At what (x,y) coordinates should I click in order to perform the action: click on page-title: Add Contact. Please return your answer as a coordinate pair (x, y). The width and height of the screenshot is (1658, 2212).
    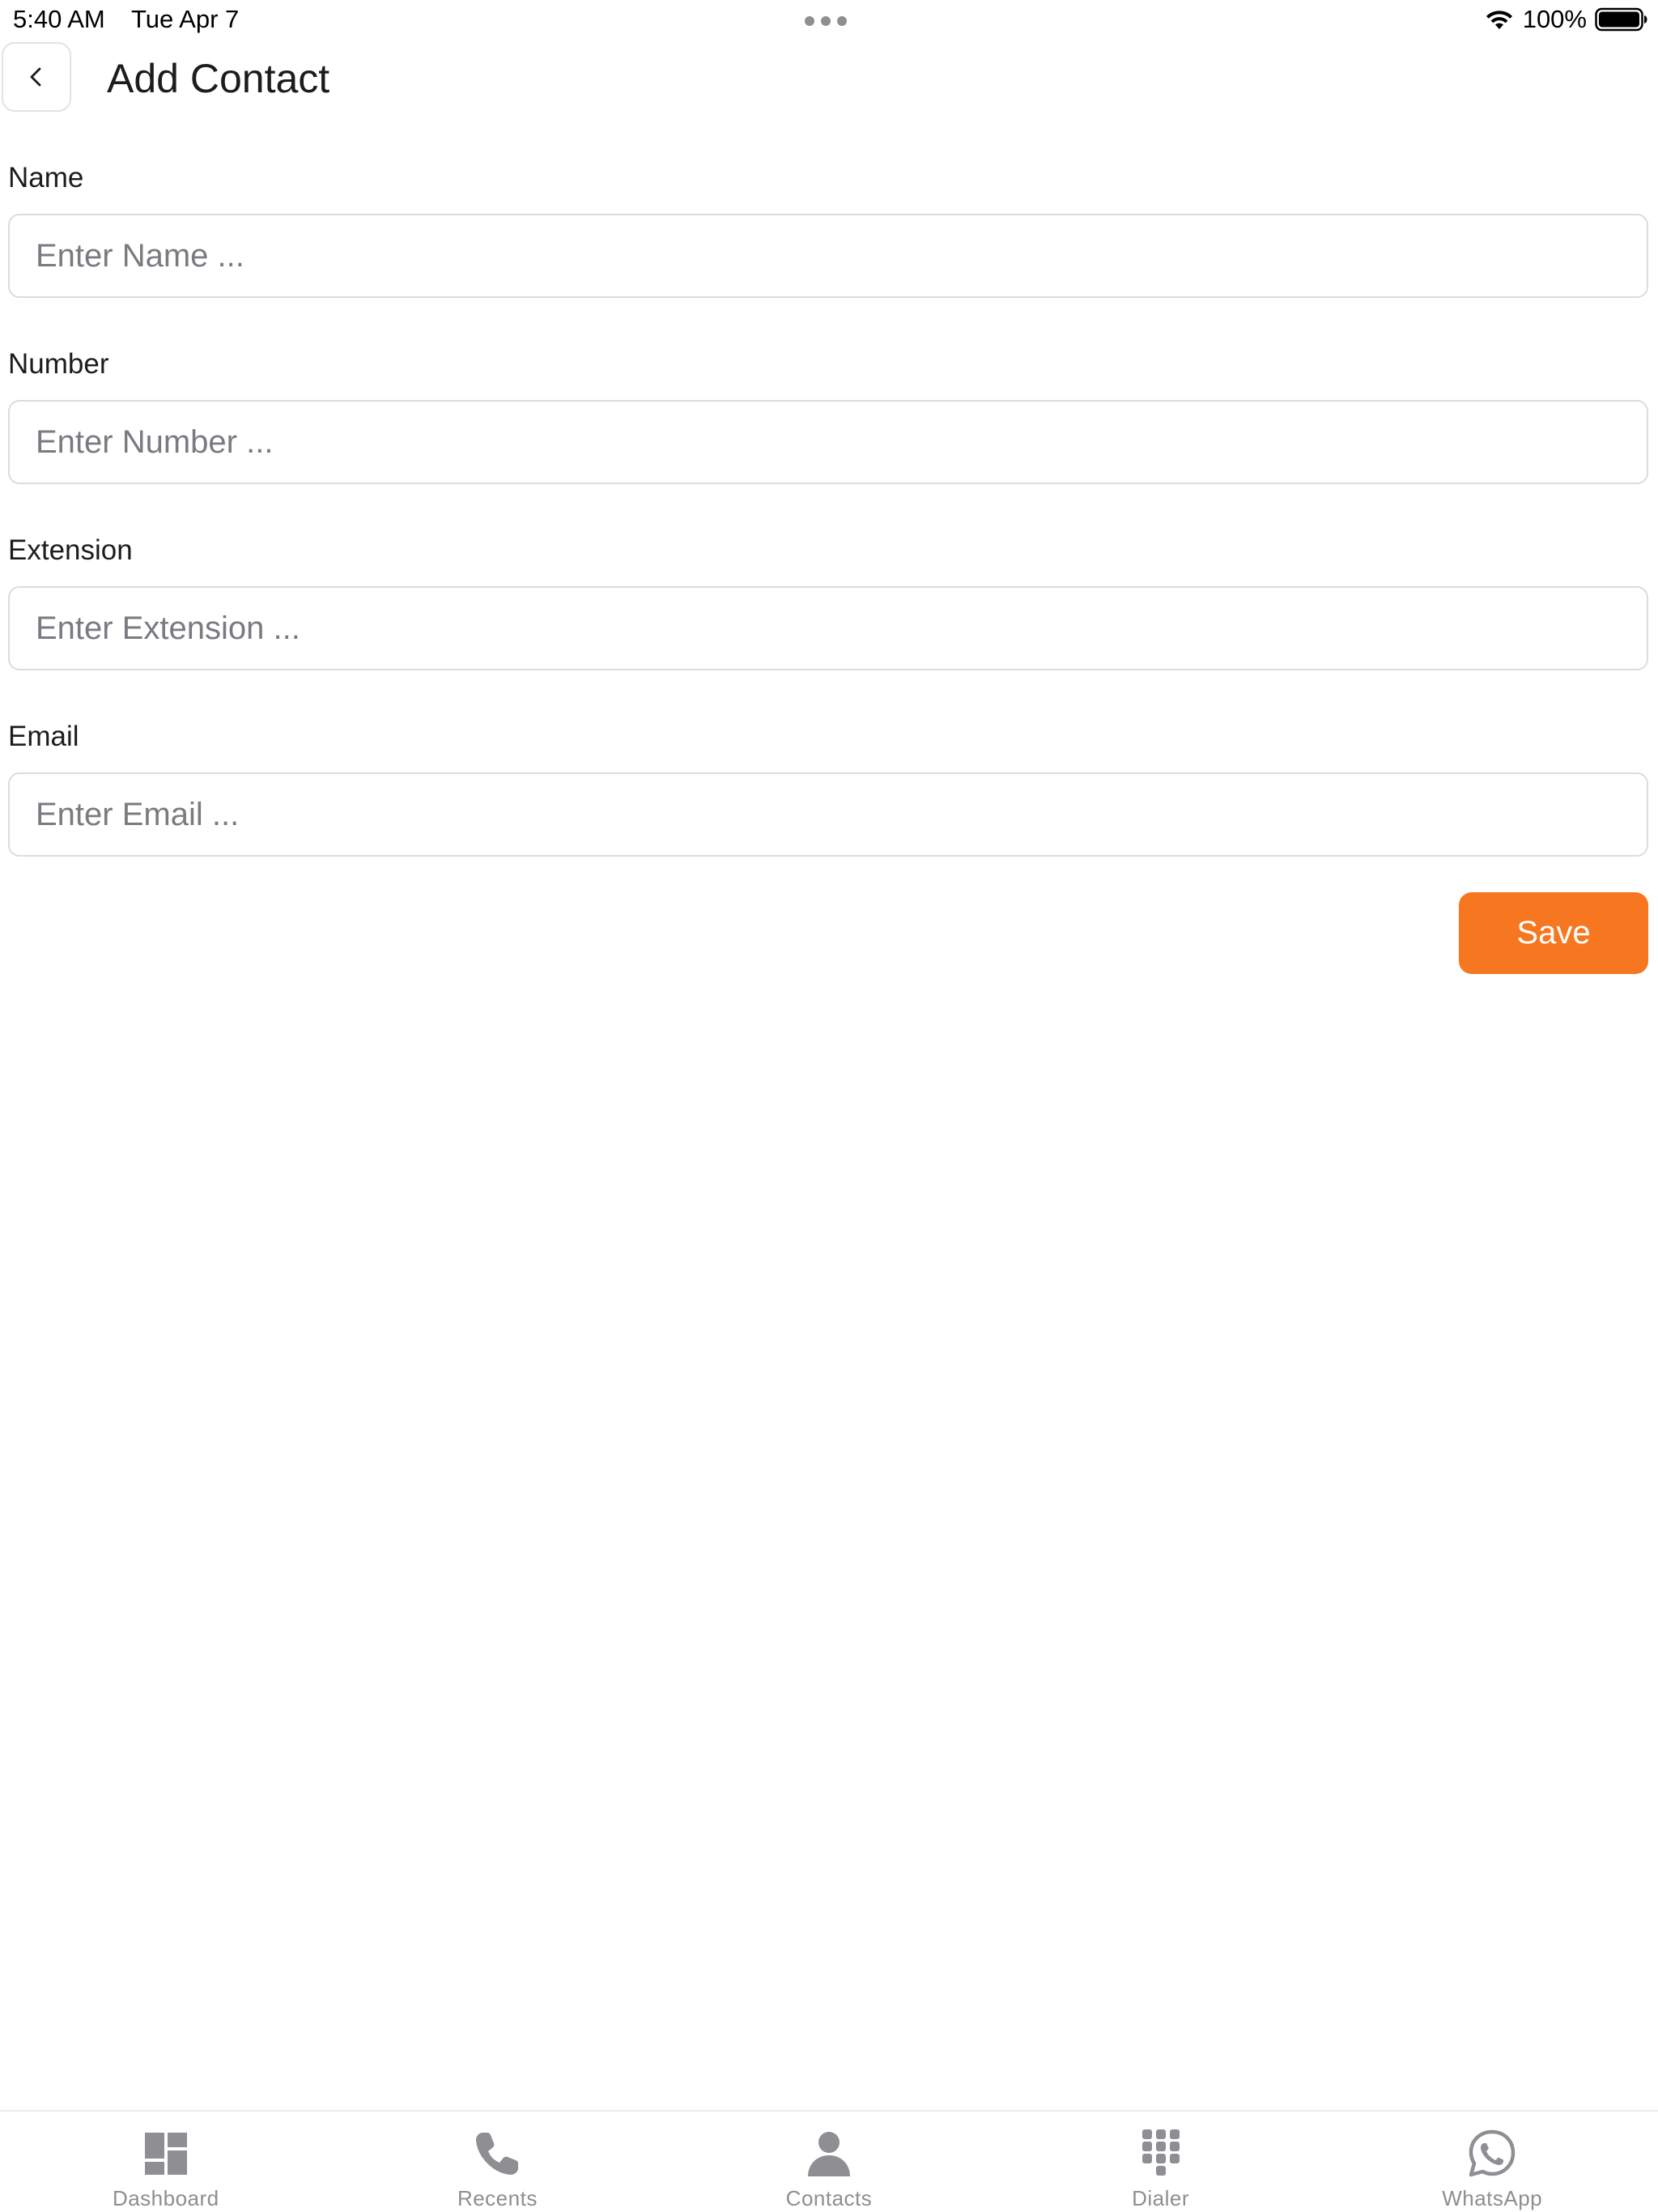
    Looking at the image, I should click on (218, 78).